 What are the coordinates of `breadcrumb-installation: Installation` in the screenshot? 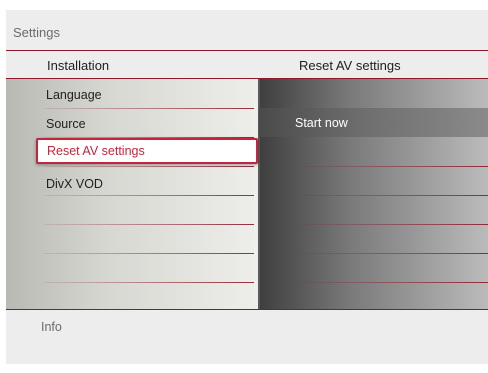 It's located at (78, 65).